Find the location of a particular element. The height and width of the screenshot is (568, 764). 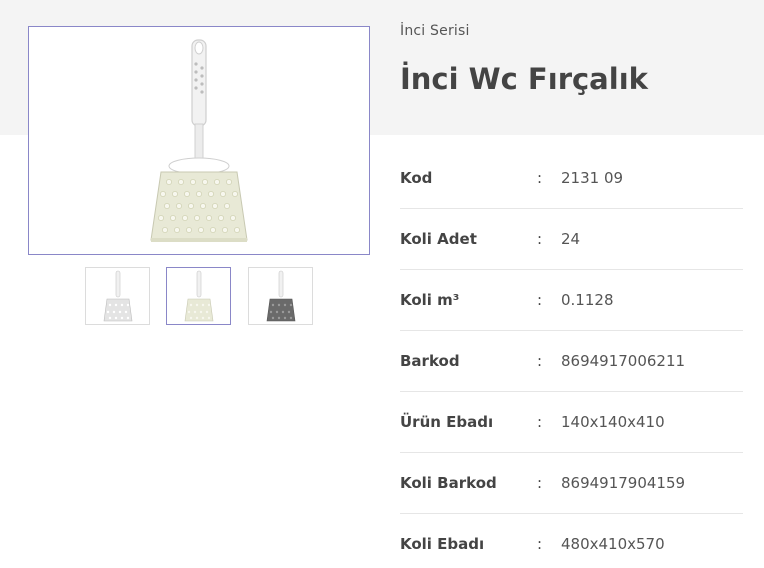

spec-value: 2131 09 is located at coordinates (592, 178).